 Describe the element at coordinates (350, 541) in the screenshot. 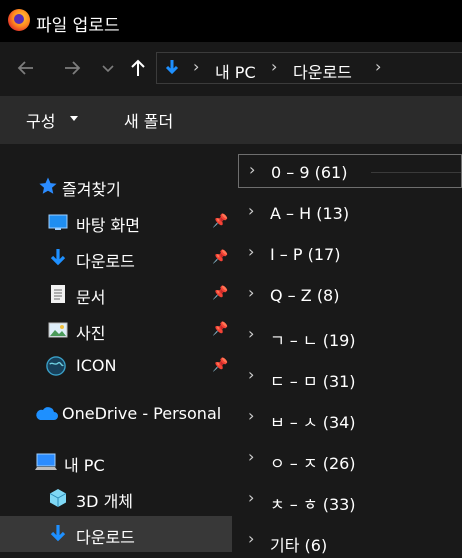

I see `group-header: › 기타 (6)` at that location.